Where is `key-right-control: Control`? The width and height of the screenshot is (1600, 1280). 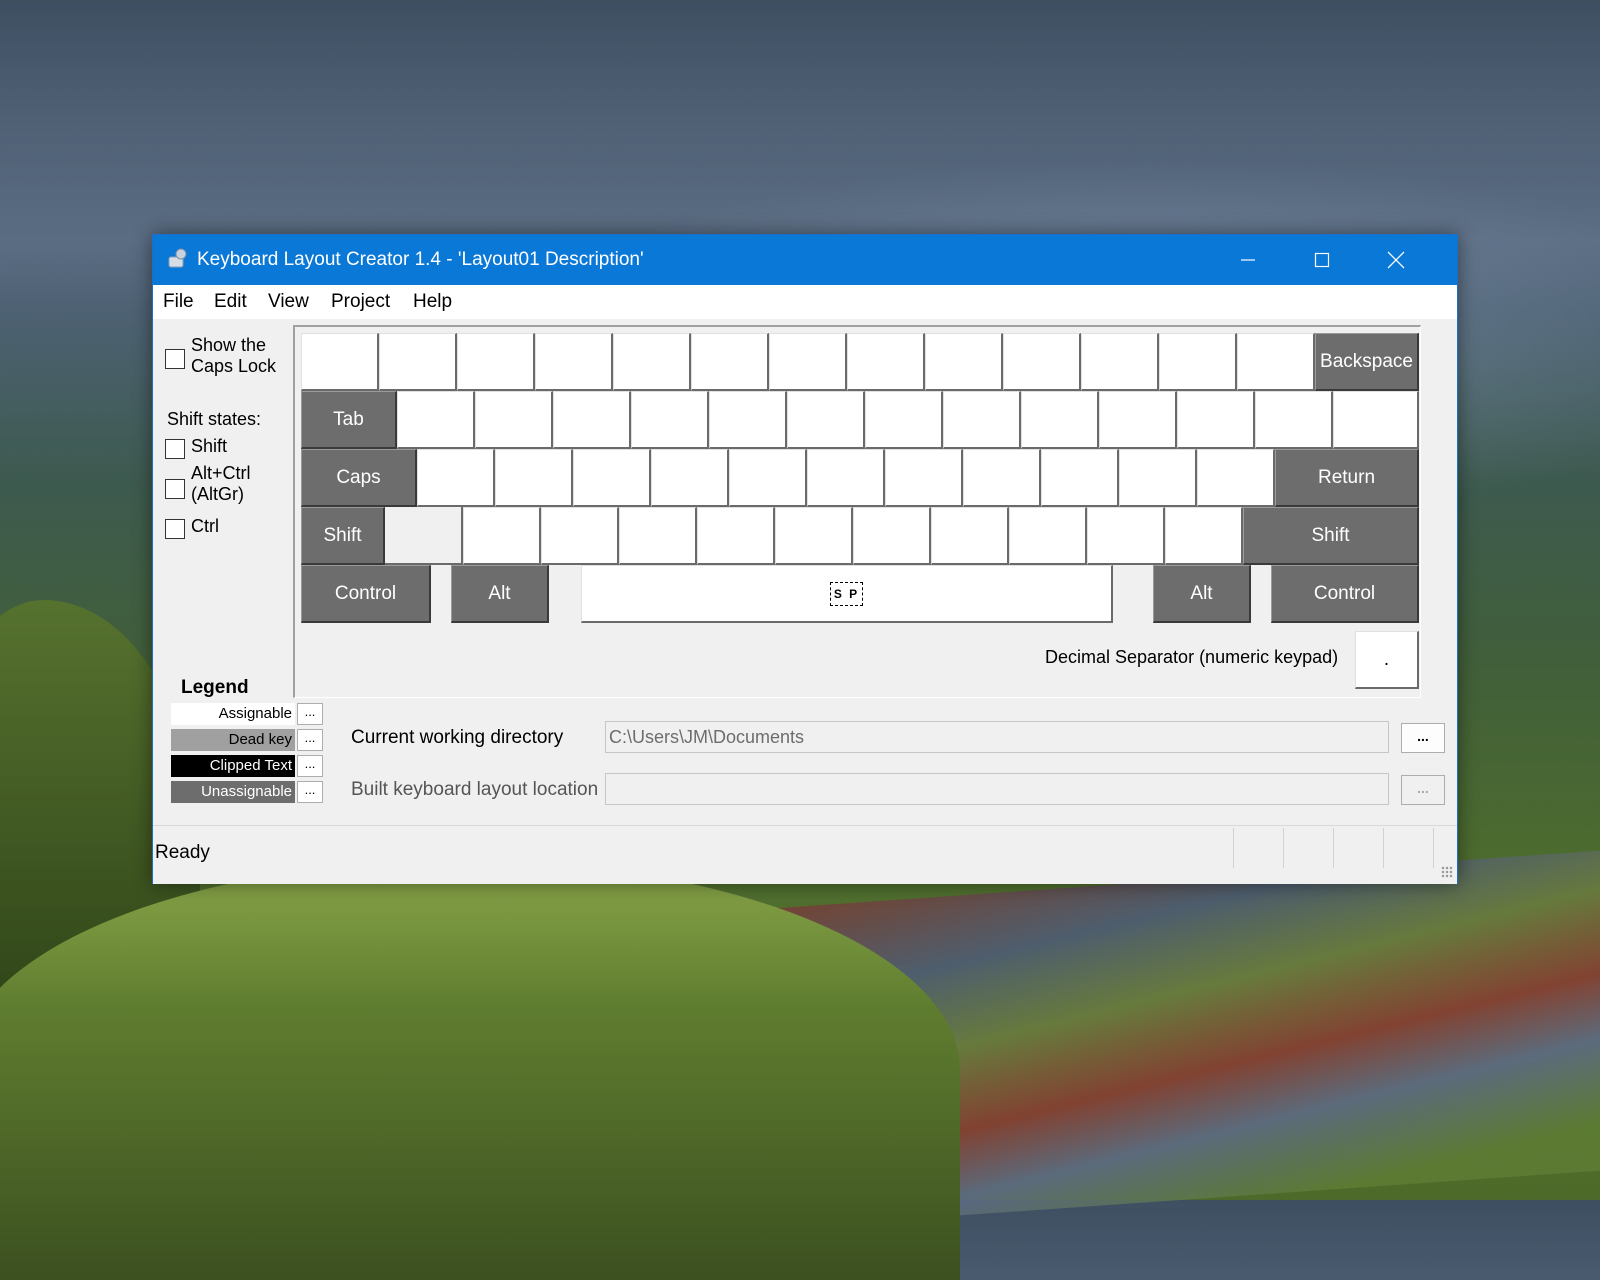 key-right-control: Control is located at coordinates (1345, 594).